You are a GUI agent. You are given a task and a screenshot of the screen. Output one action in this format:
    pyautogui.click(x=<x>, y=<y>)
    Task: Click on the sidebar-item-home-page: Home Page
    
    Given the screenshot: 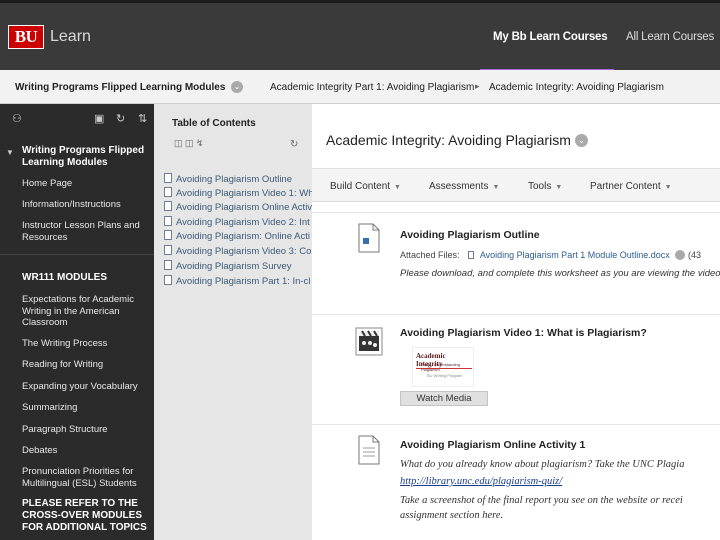 What is the action you would take?
    pyautogui.click(x=86, y=184)
    